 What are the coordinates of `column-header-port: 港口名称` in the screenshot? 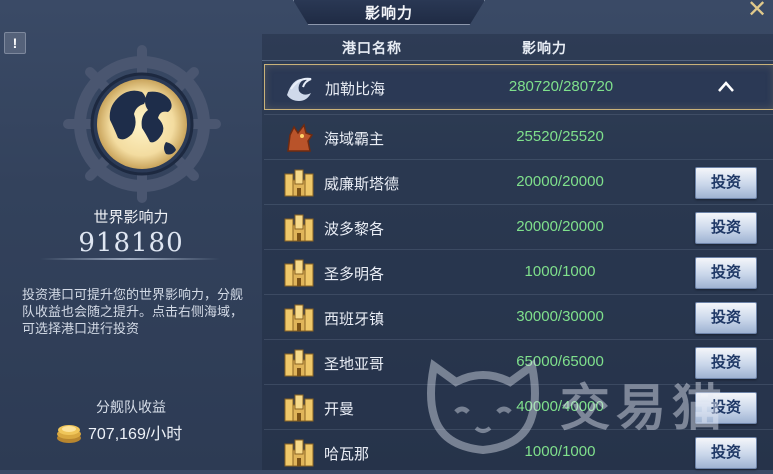 It's located at (372, 48).